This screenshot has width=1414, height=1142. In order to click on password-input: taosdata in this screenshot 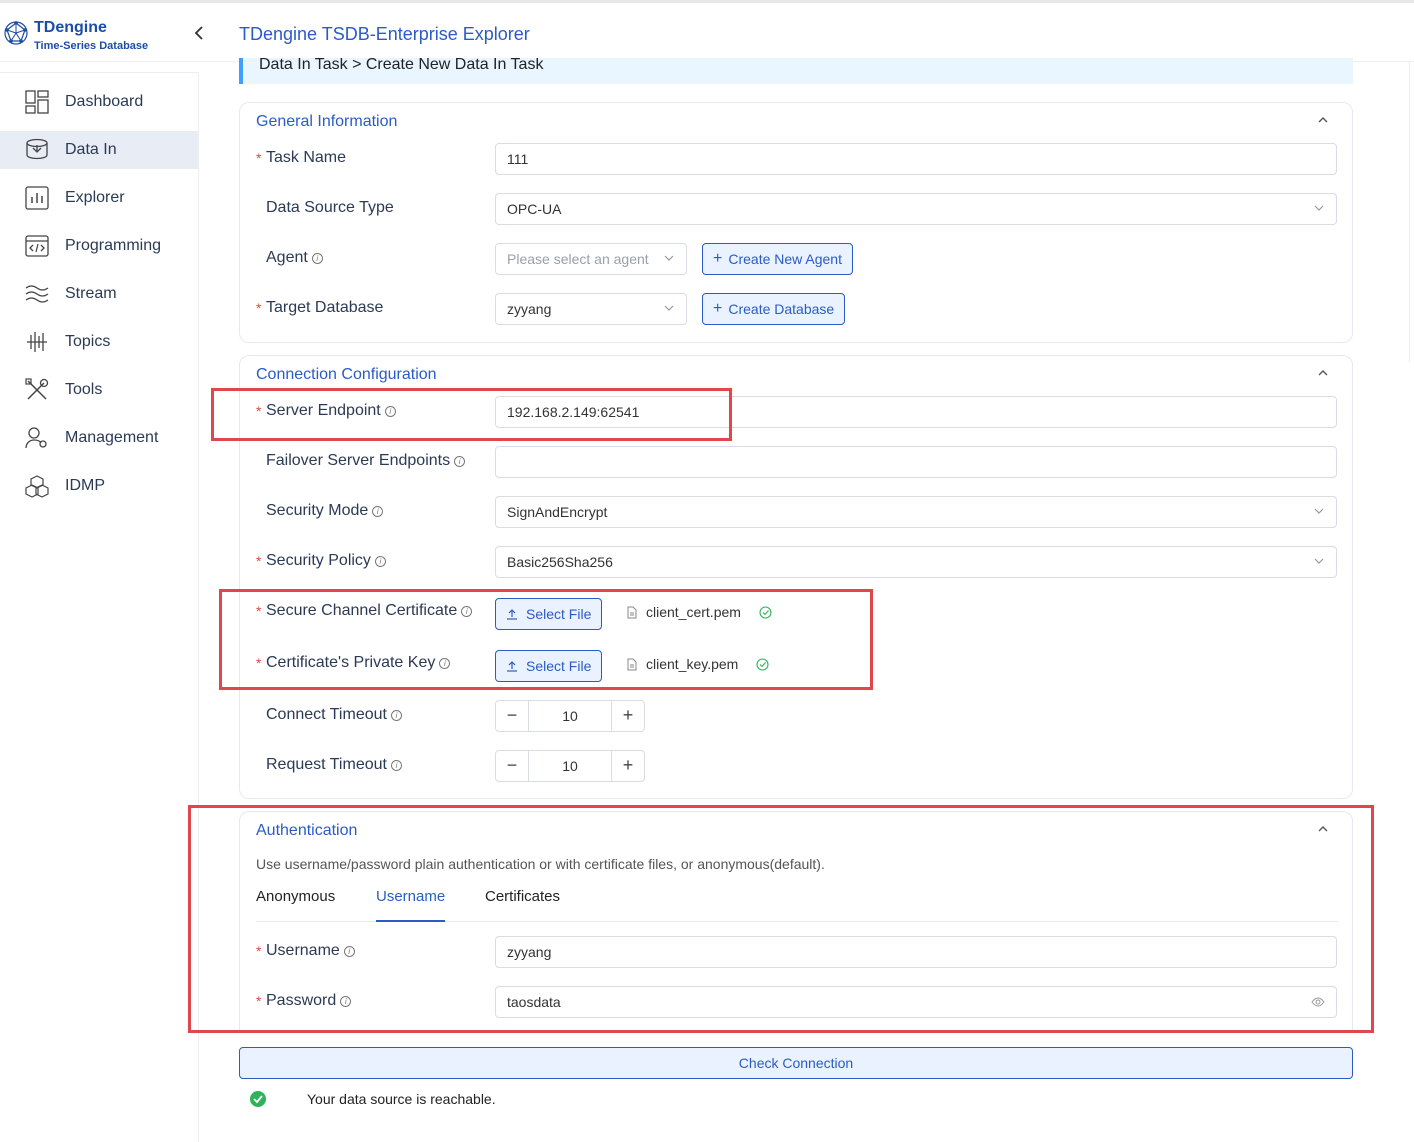, I will do `click(916, 1002)`.